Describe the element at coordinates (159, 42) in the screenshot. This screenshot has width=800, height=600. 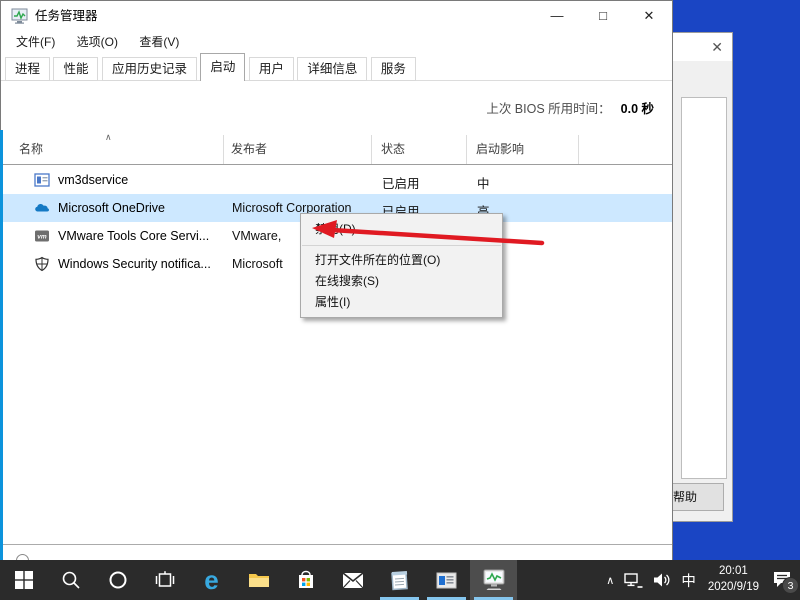
I see `menu-view: 查看(V)` at that location.